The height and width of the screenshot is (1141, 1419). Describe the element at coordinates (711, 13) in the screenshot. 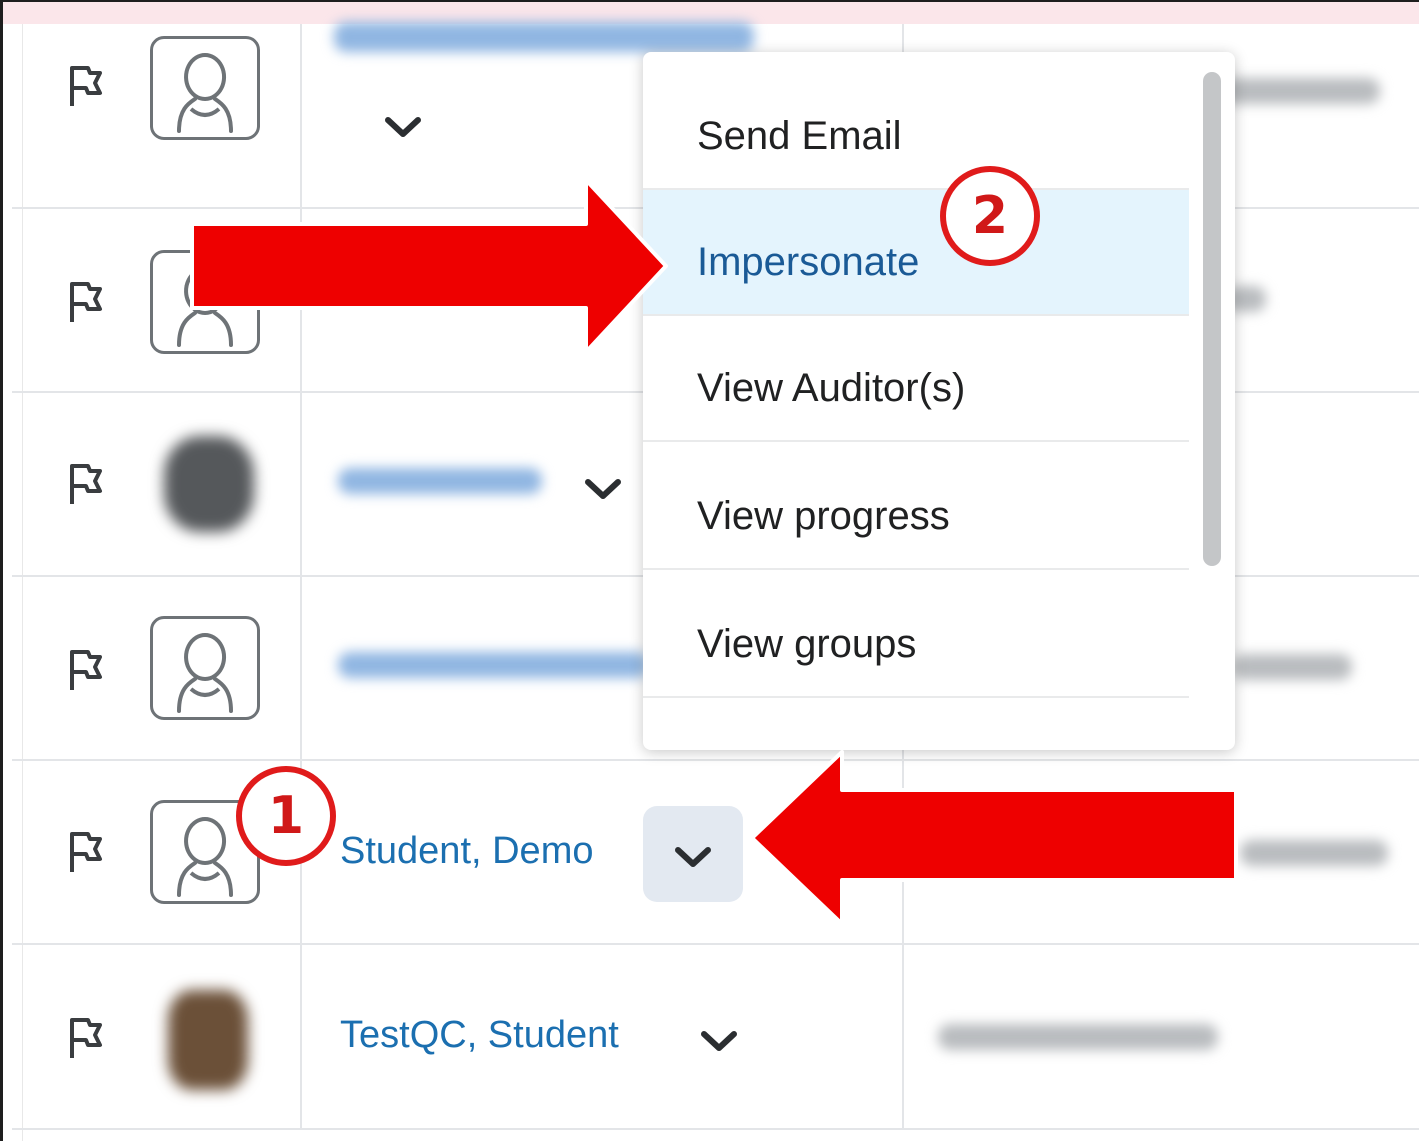

I see `header-highlight-band` at that location.